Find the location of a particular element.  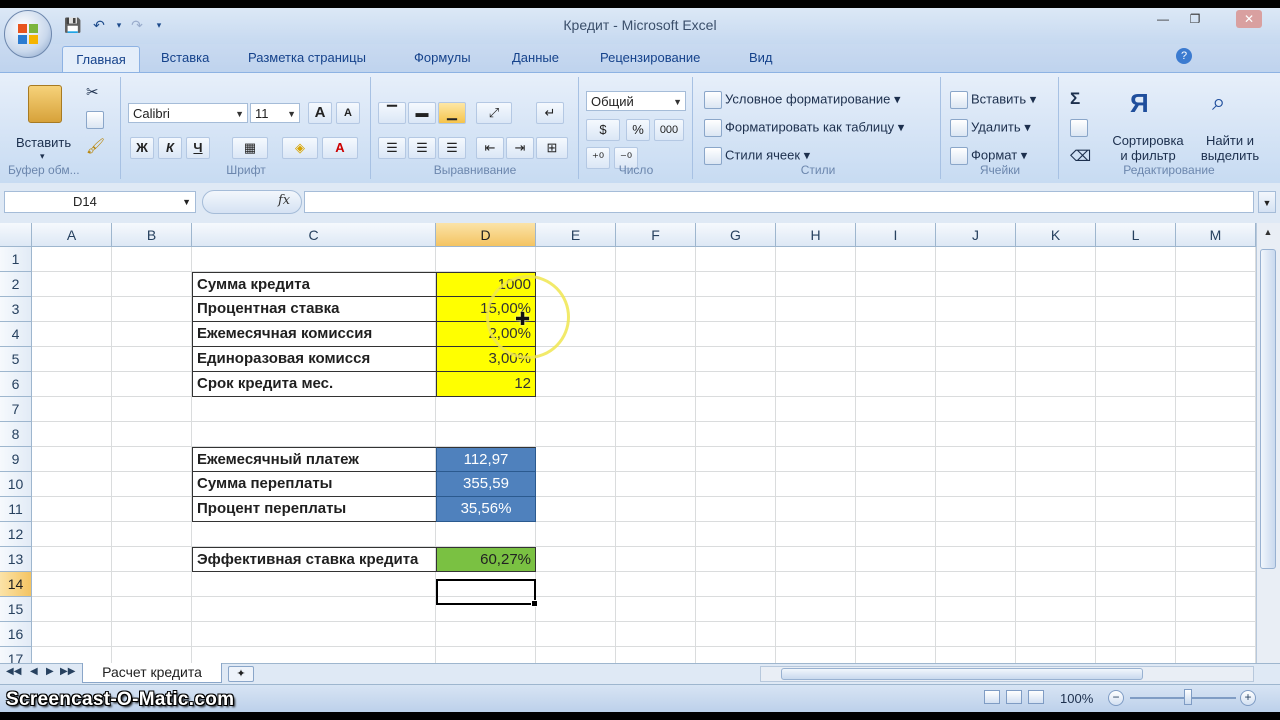

decrease-indent-button: ⇤ is located at coordinates (490, 148).